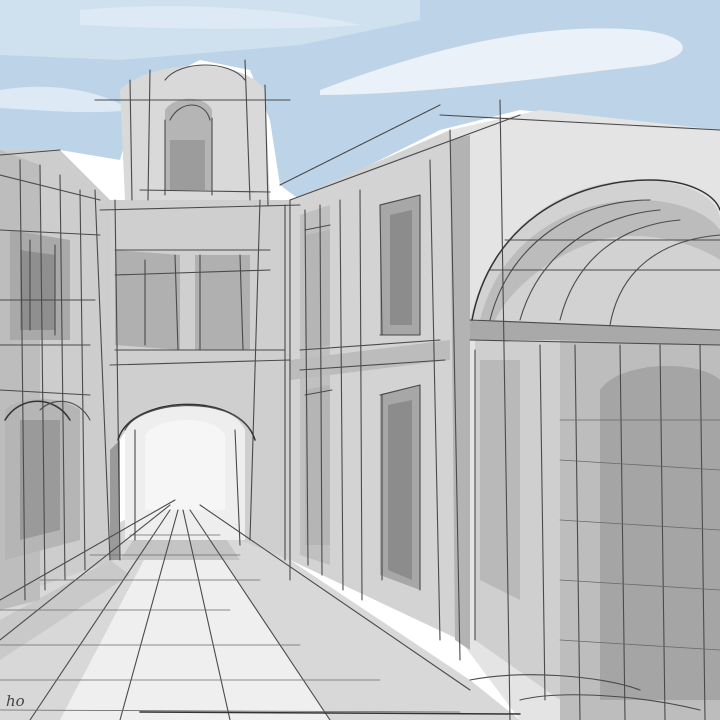 Image resolution: width=720 pixels, height=720 pixels. I want to click on left-building, so click(57, 380).